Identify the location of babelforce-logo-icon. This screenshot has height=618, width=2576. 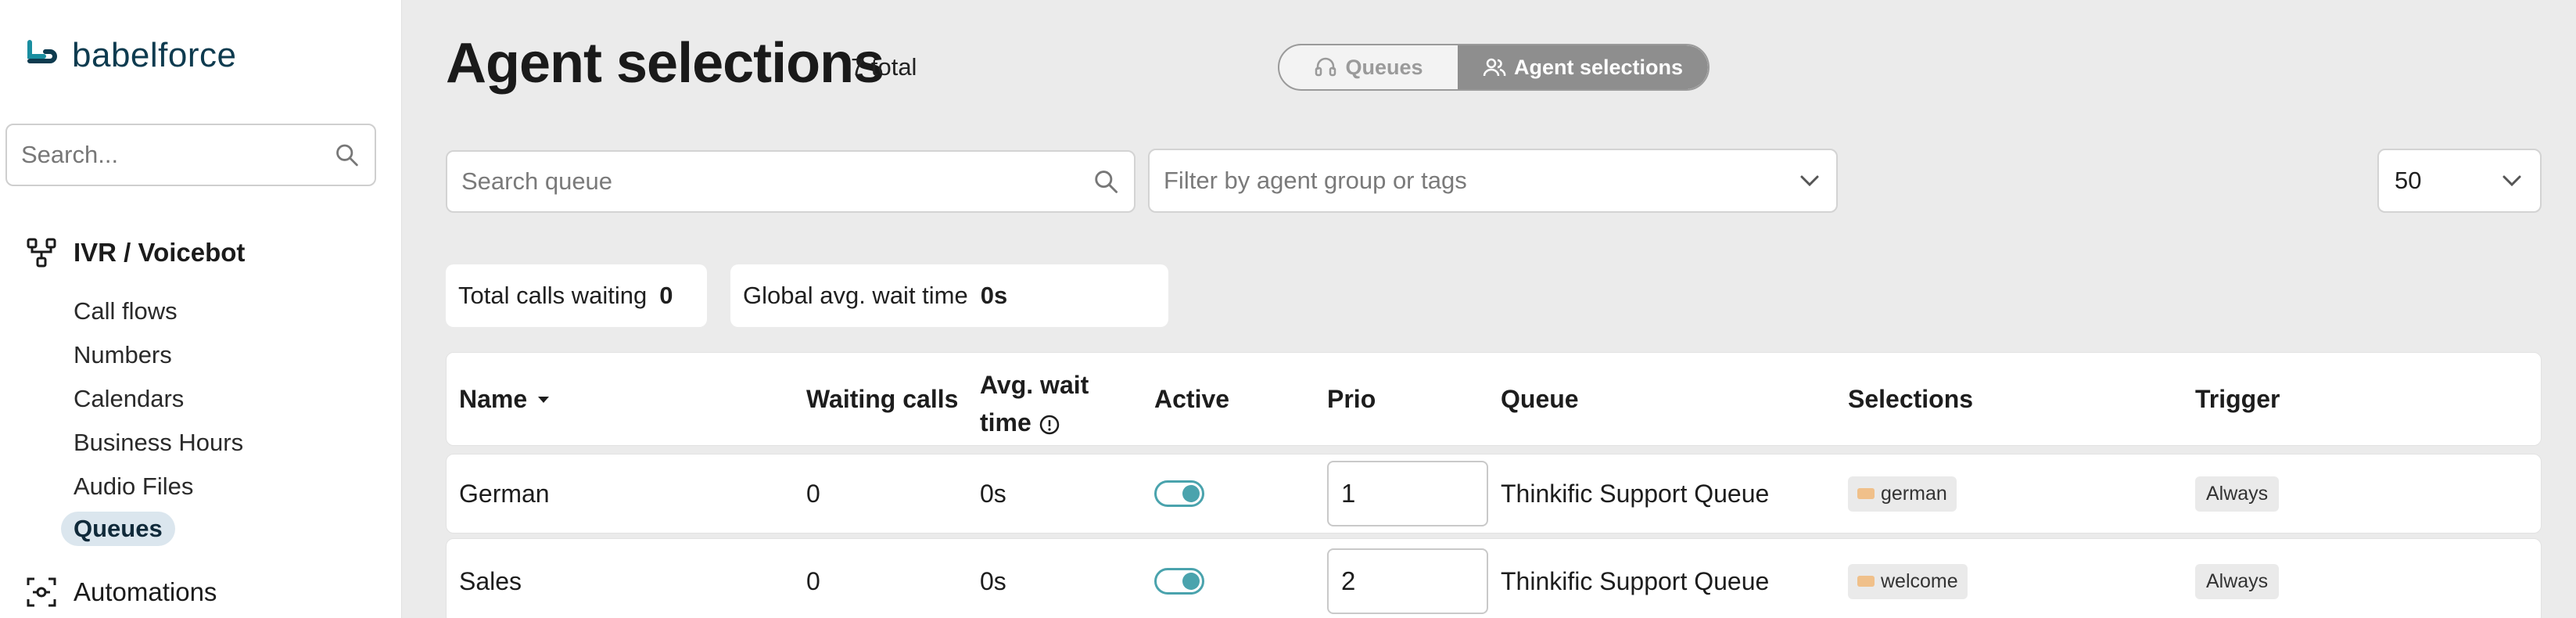
(42, 51).